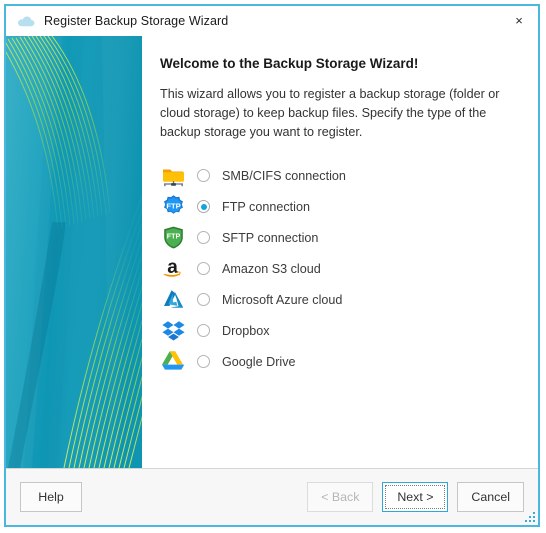  I want to click on sftp-shield-icon: FTP, so click(173, 238).